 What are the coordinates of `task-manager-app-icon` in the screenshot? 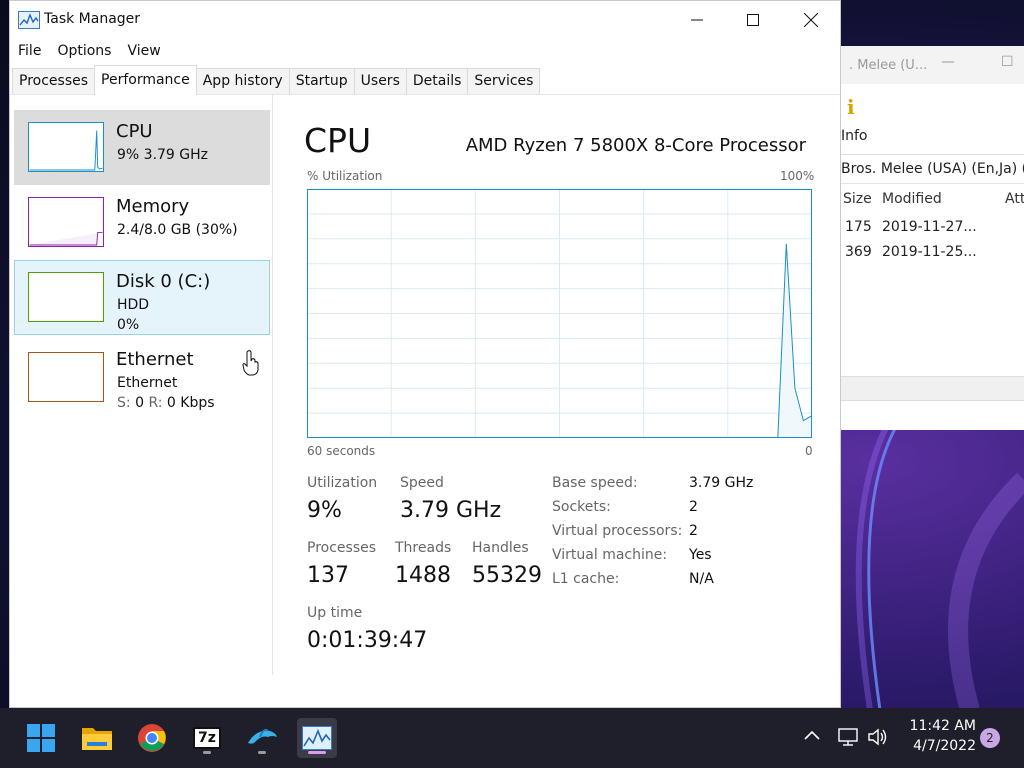 It's located at (29, 20).